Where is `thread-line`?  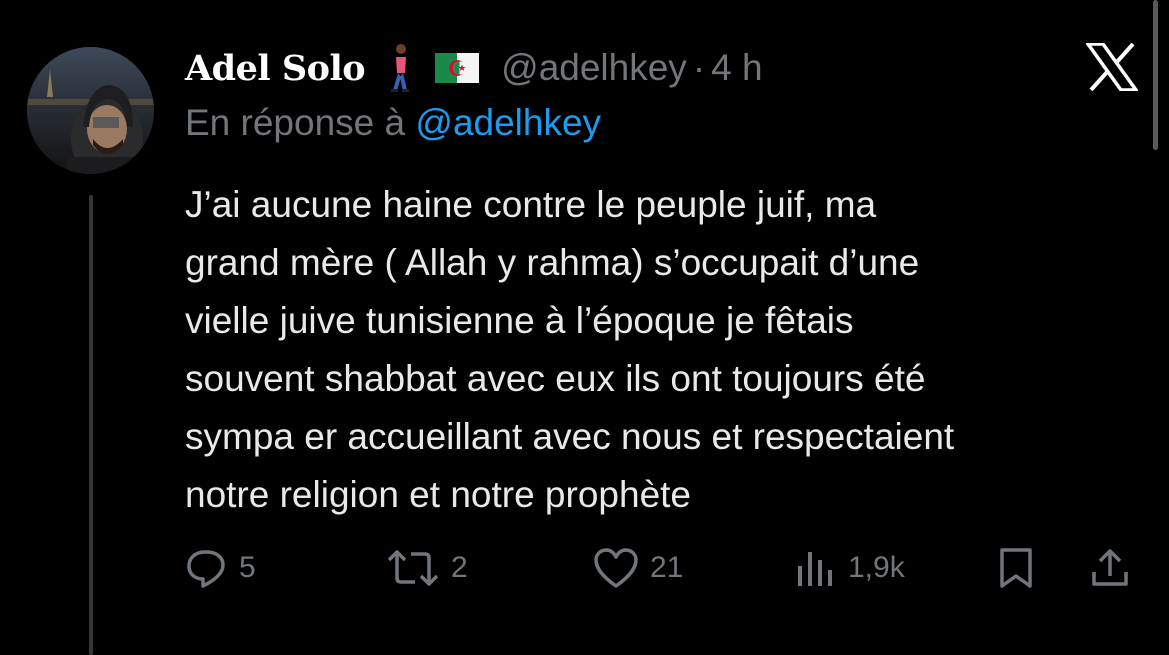 thread-line is located at coordinates (91, 425).